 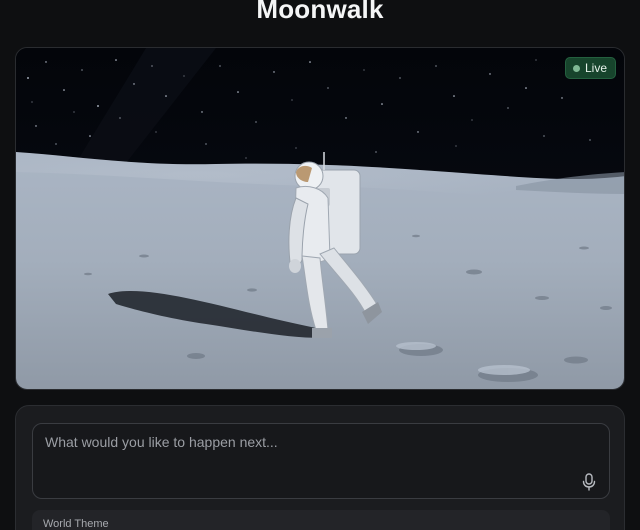 What do you see at coordinates (589, 482) in the screenshot?
I see `microphone-icon` at bounding box center [589, 482].